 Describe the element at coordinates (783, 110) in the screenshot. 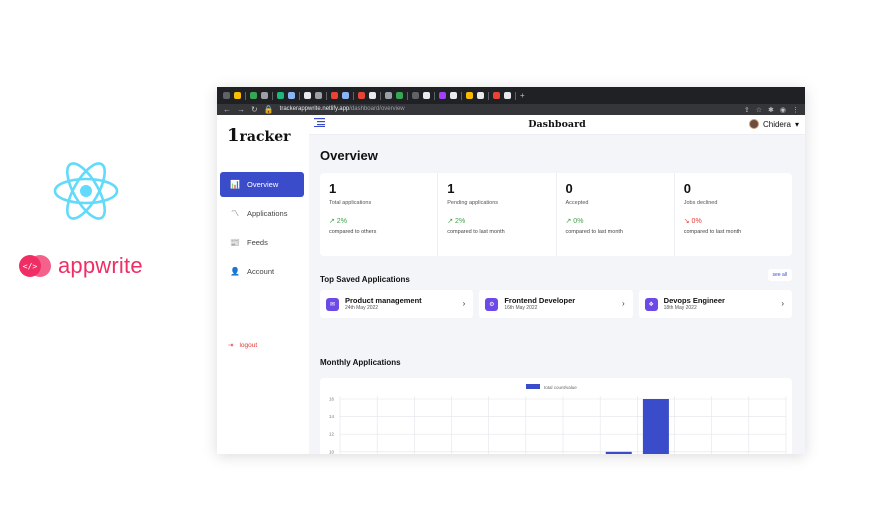

I see `profile-icon: ◉` at that location.